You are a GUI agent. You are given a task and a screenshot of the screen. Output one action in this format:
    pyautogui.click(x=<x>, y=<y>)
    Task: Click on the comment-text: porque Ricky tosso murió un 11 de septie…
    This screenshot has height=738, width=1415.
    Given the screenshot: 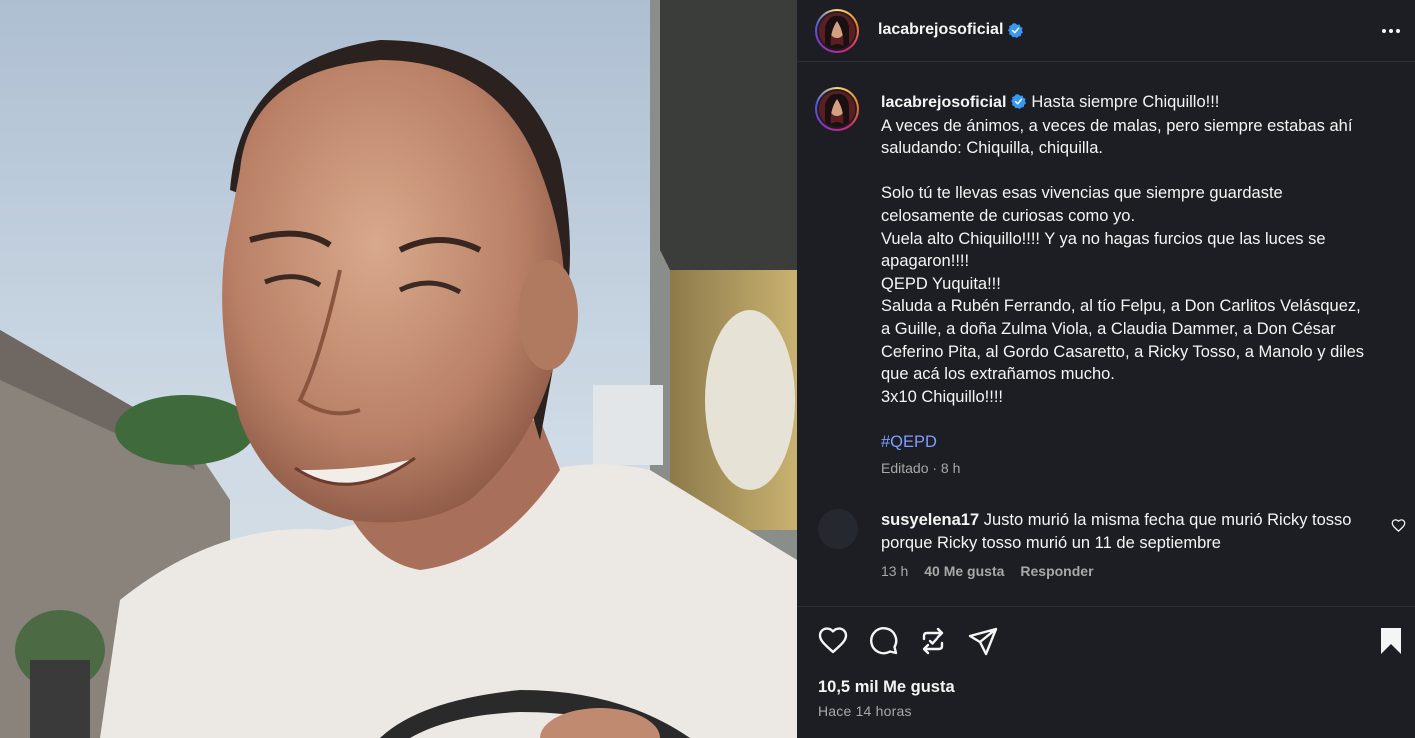 What is the action you would take?
    pyautogui.click(x=1051, y=542)
    